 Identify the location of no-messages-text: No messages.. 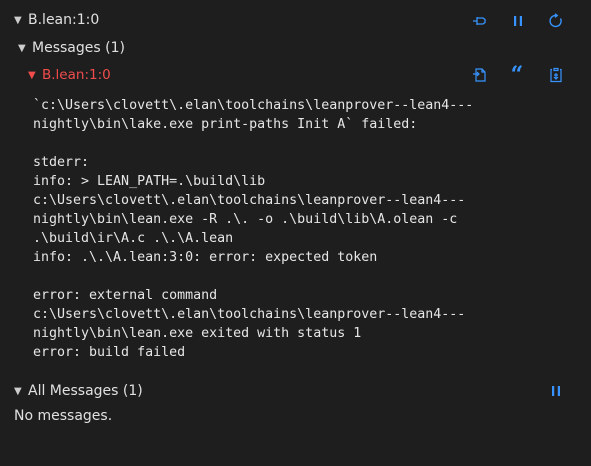
(63, 416).